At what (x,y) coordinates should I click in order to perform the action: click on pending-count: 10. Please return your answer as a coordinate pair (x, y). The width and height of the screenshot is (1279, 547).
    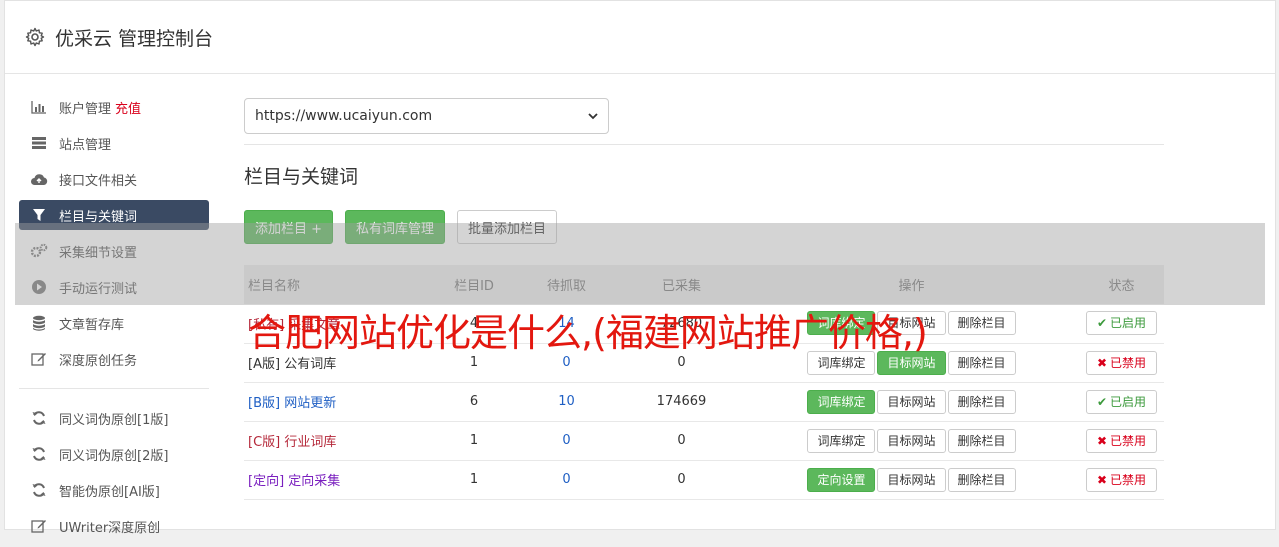
    Looking at the image, I should click on (566, 402).